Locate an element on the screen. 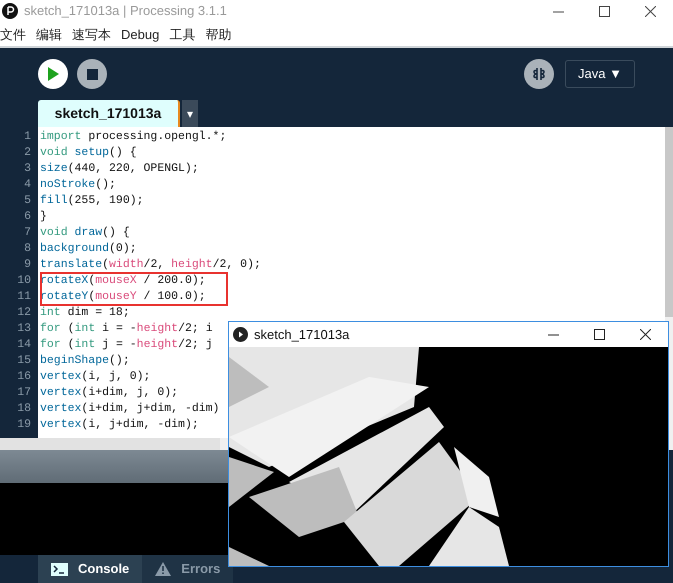 The image size is (673, 583). warning-icon is located at coordinates (163, 569).